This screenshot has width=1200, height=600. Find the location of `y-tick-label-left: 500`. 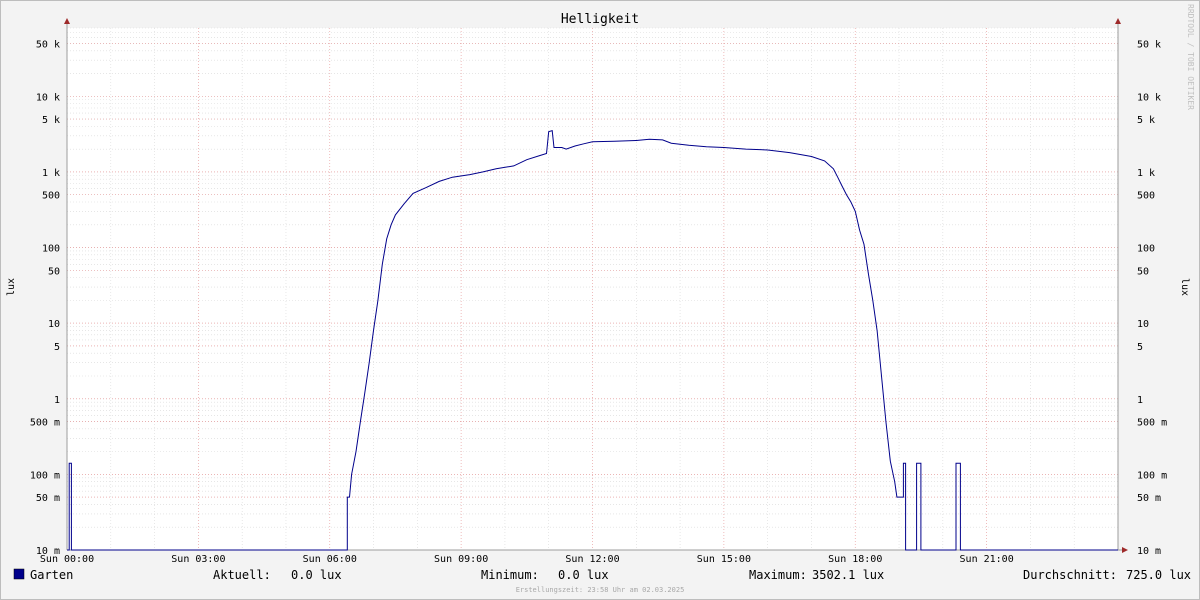

y-tick-label-left: 500 is located at coordinates (51, 196).